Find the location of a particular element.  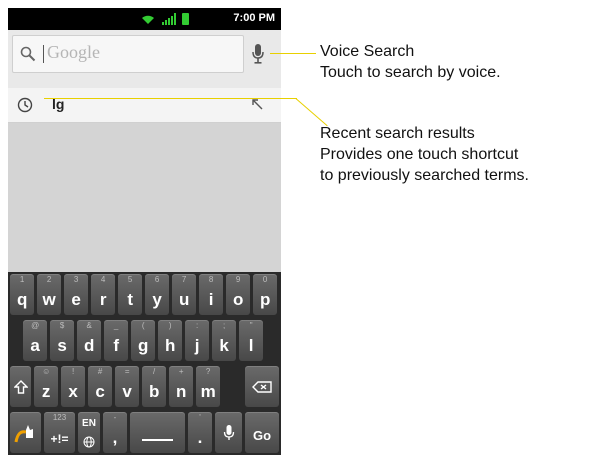

key-i: 8i is located at coordinates (211, 294).